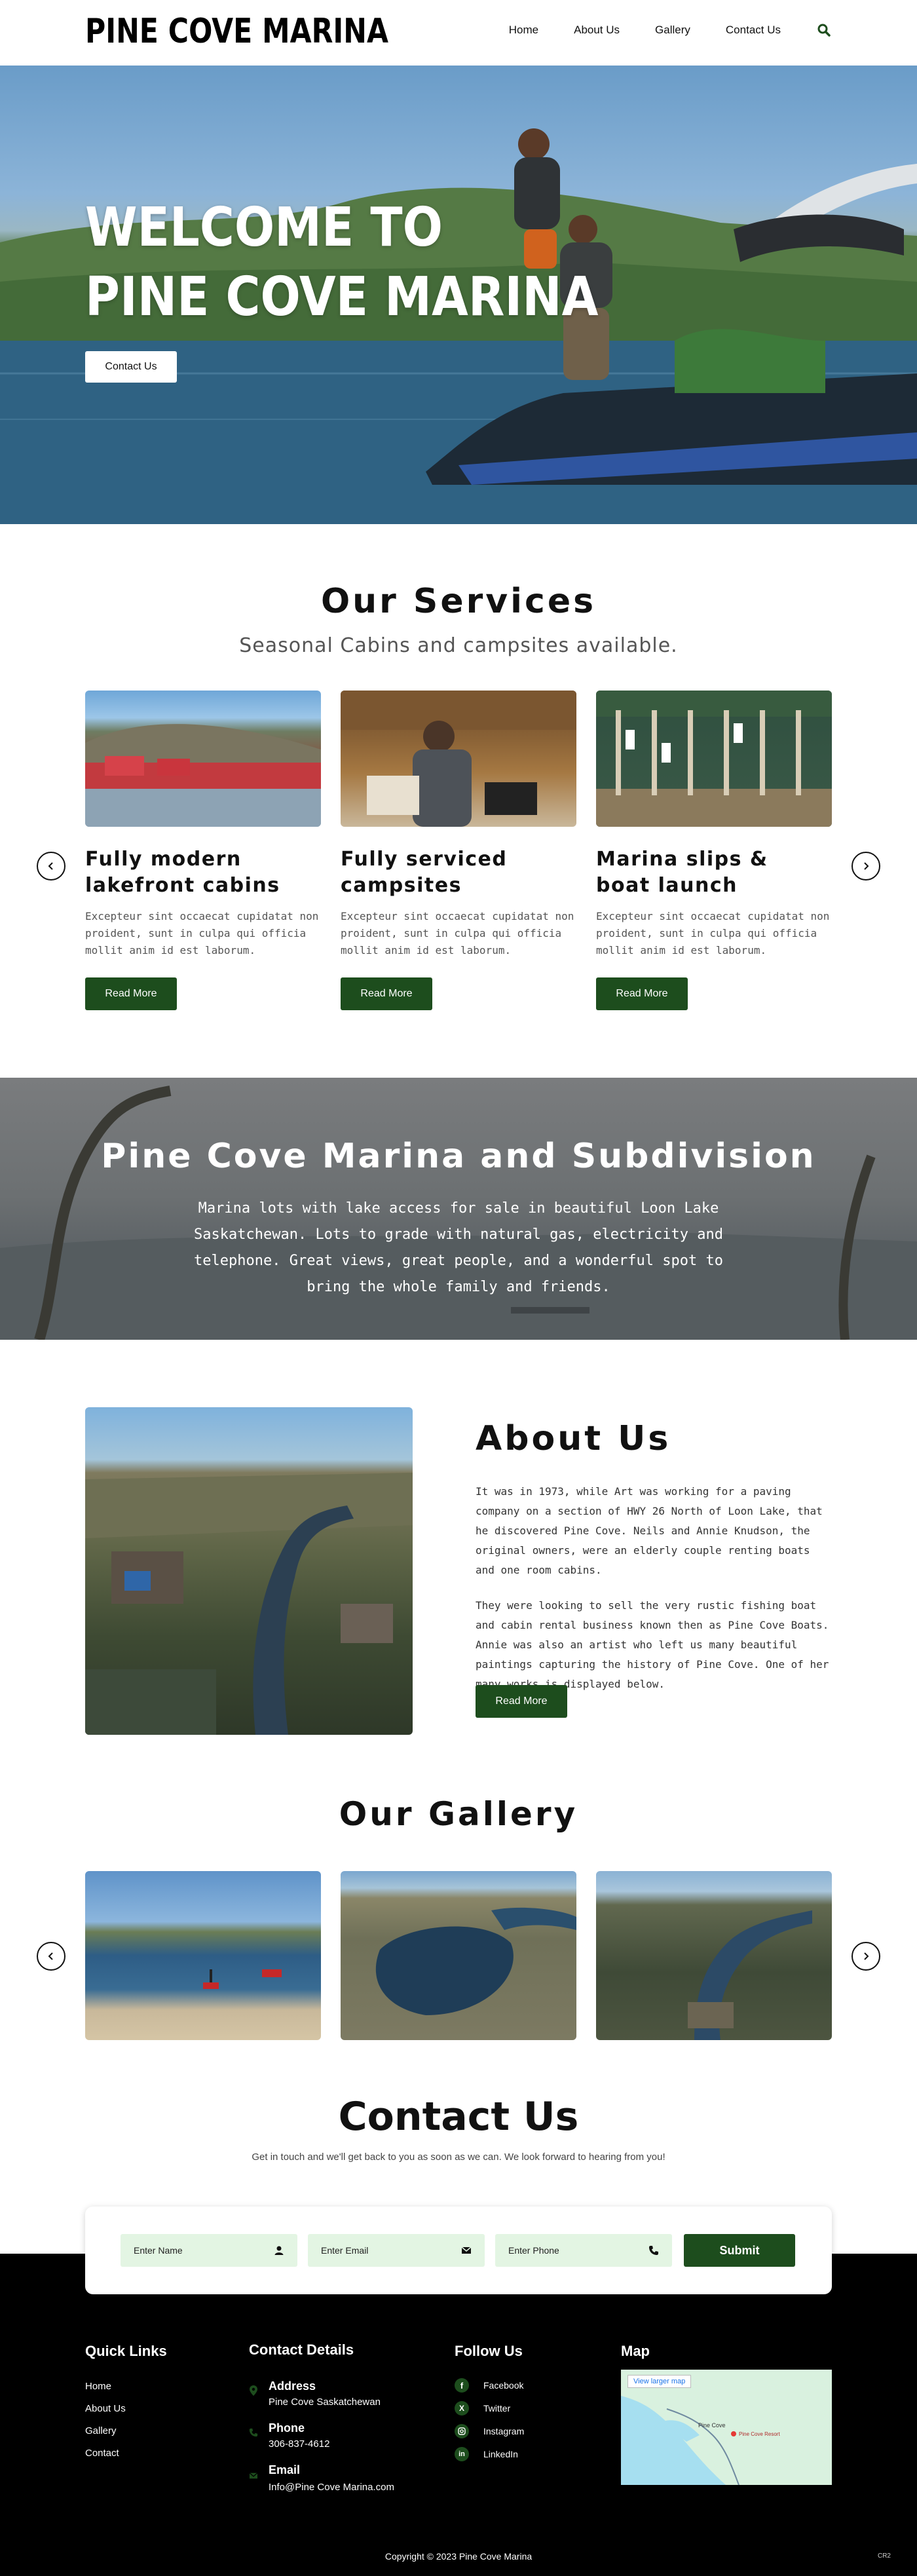 Image resolution: width=917 pixels, height=2576 pixels. I want to click on submit-button: Submit, so click(740, 2250).